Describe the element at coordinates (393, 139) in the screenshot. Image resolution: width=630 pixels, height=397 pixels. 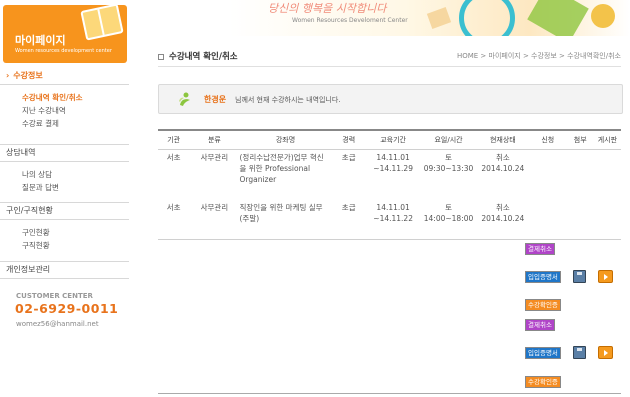
I see `column-header: 교육기간` at that location.